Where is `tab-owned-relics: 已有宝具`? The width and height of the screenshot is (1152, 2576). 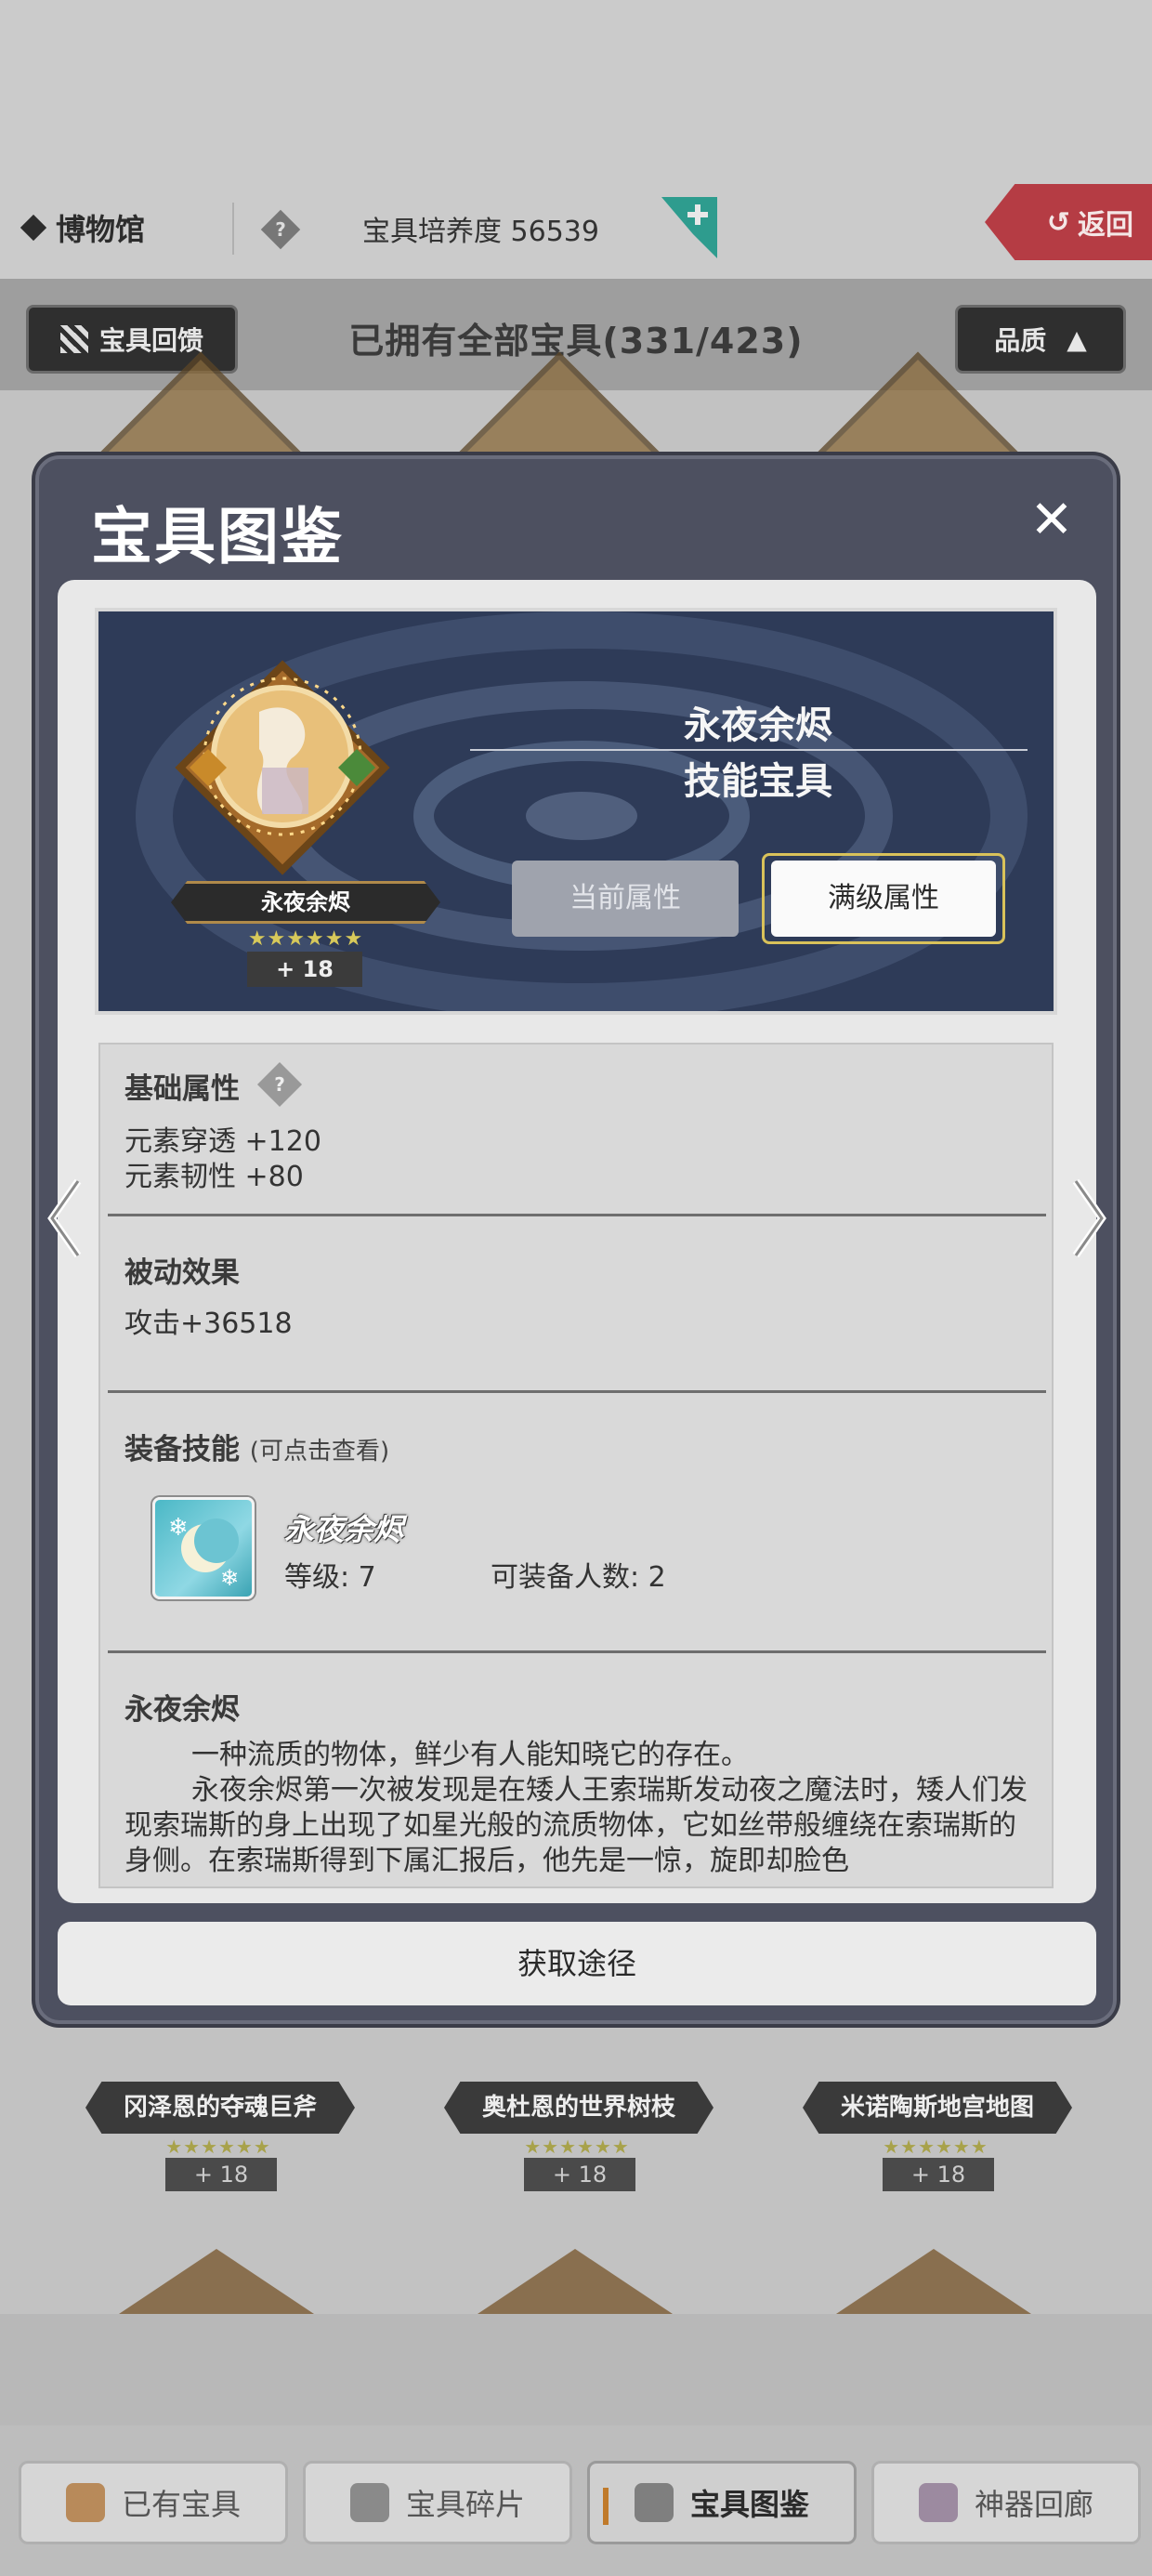
tab-owned-relics: 已有宝具 is located at coordinates (153, 2502).